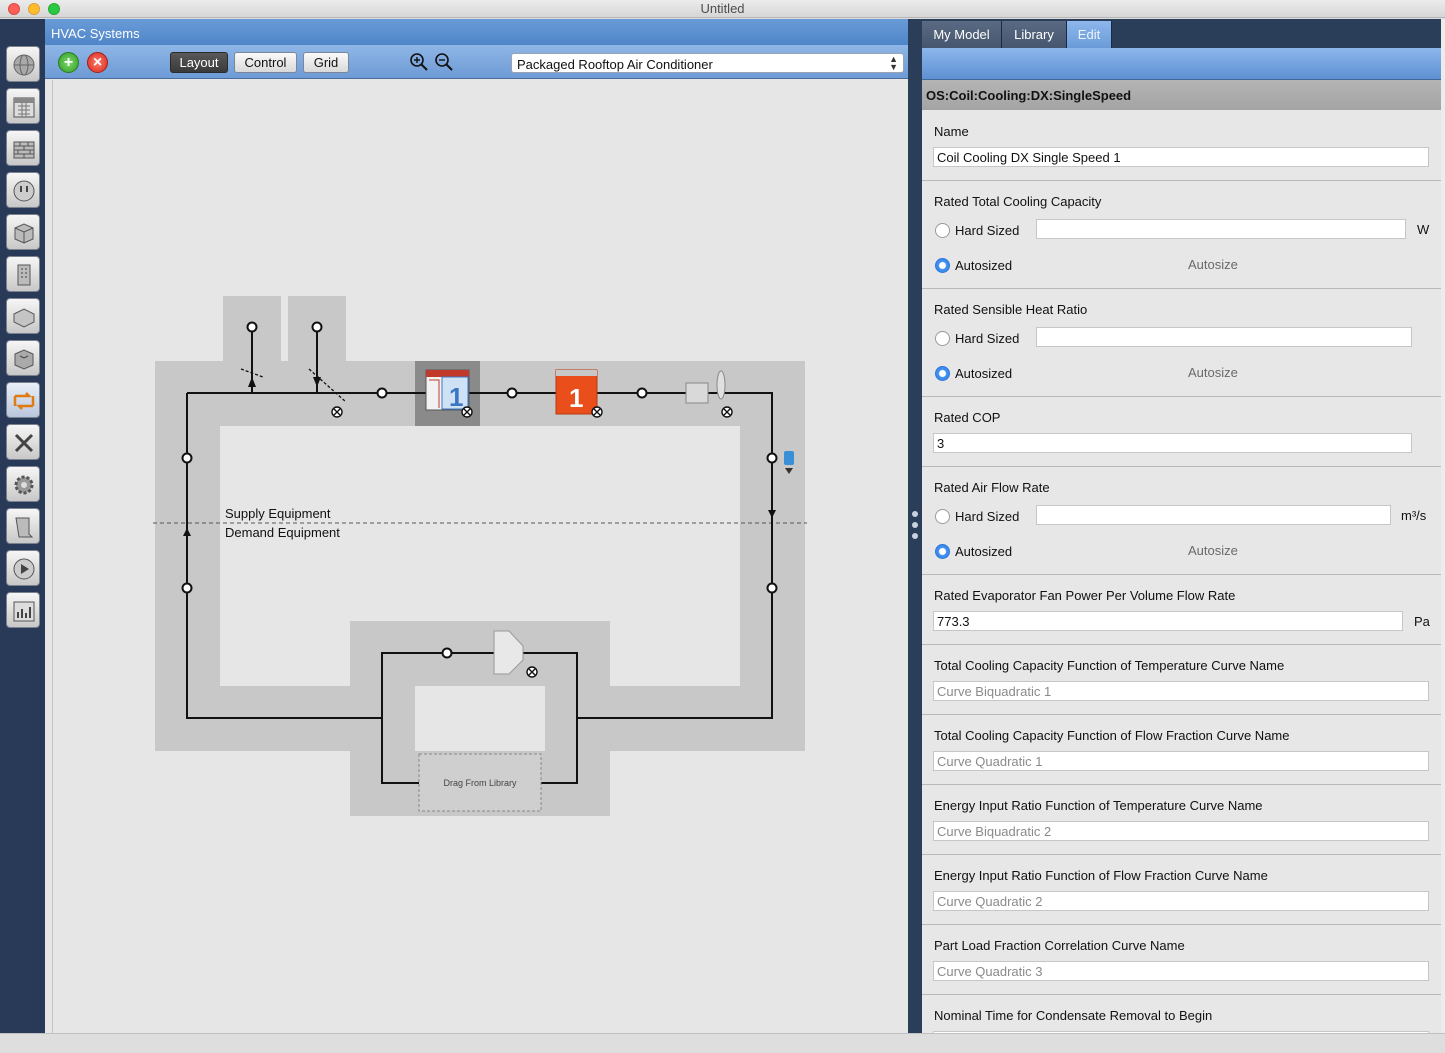 This screenshot has height=1053, width=1445. Describe the element at coordinates (444, 62) in the screenshot. I see `zoom-out-icon` at that location.